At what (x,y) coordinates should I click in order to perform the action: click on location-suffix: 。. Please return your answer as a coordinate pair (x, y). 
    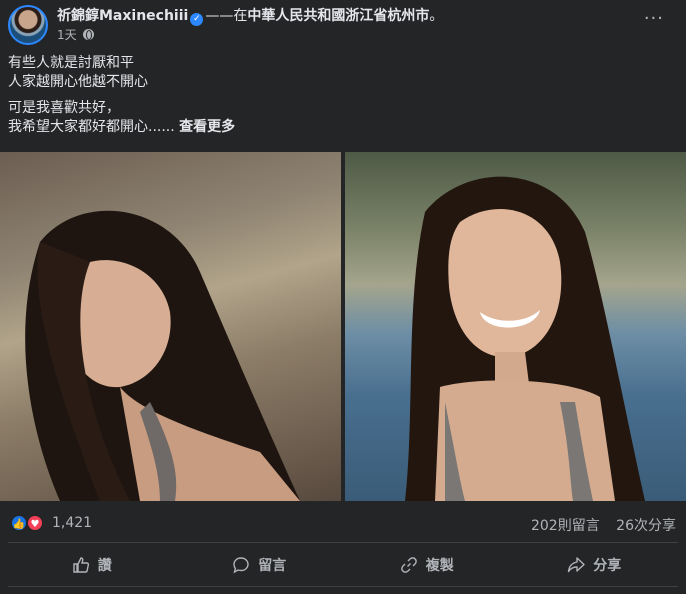
    Looking at the image, I should click on (436, 16).